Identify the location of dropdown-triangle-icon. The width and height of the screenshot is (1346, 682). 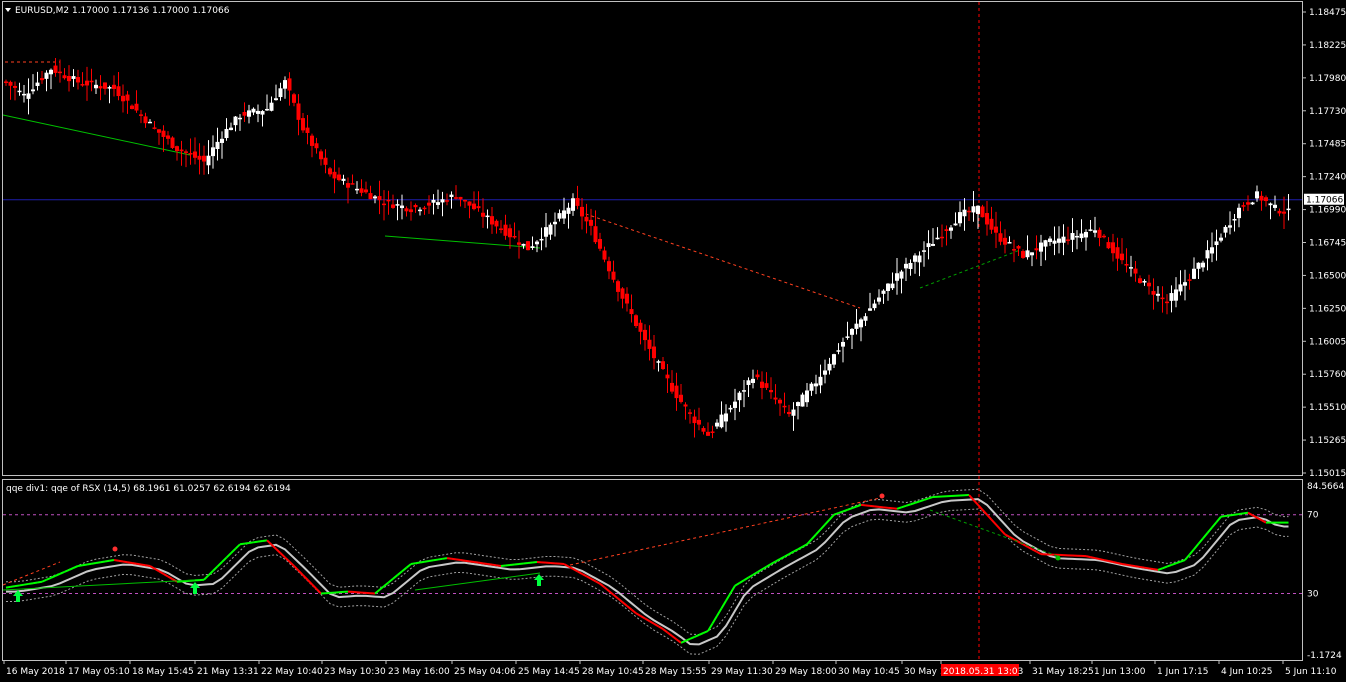
(8, 10).